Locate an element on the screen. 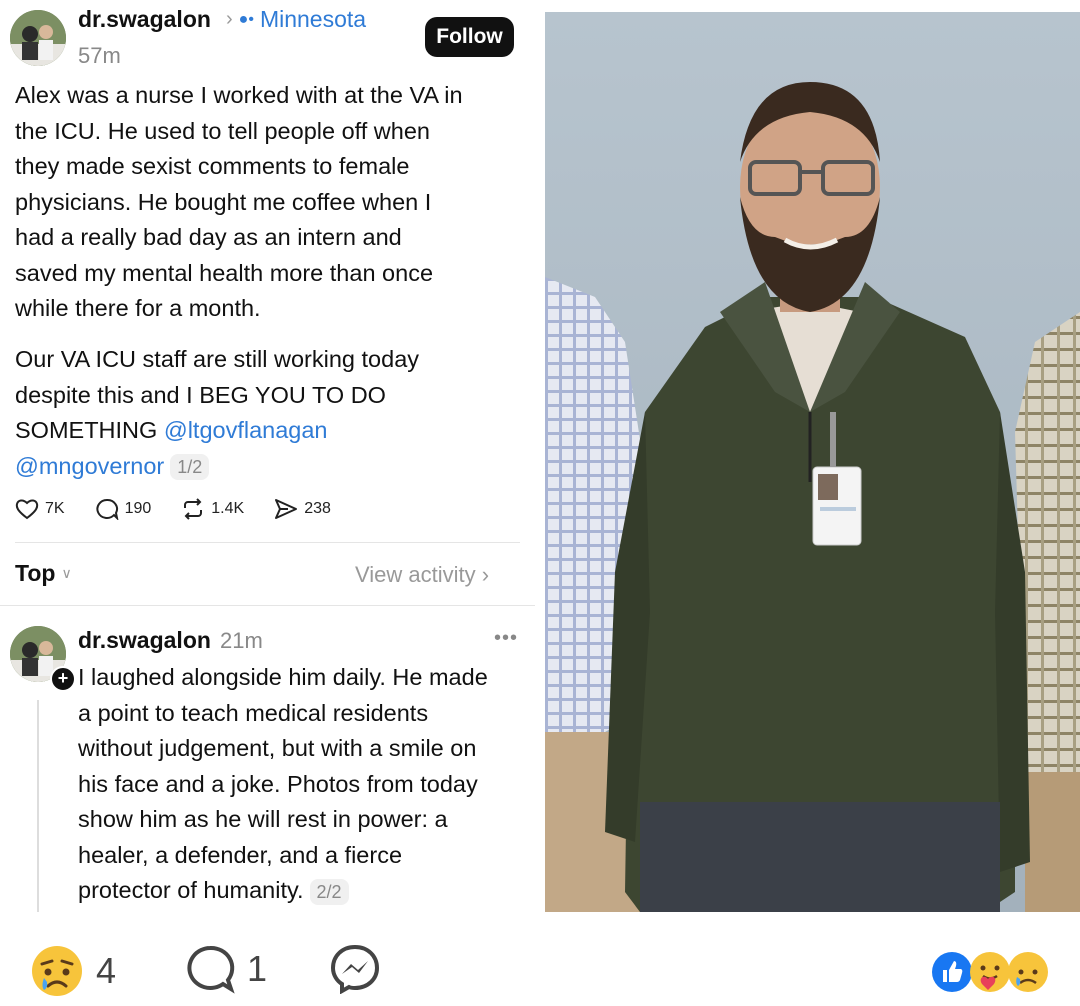  heart-icon is located at coordinates (27, 509).